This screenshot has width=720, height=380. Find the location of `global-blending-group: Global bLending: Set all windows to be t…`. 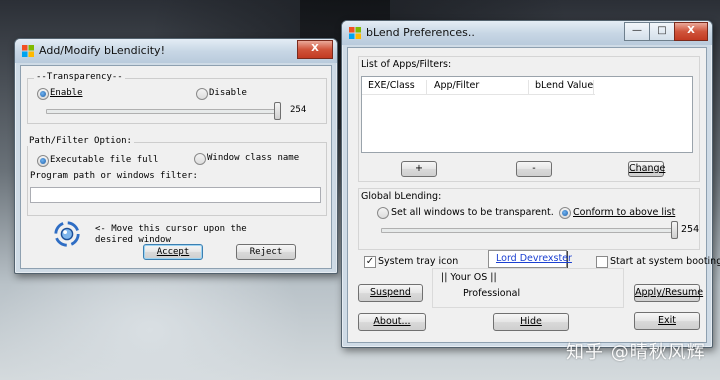

global-blending-group: Global bLending: Set all windows to be t… is located at coordinates (529, 219).